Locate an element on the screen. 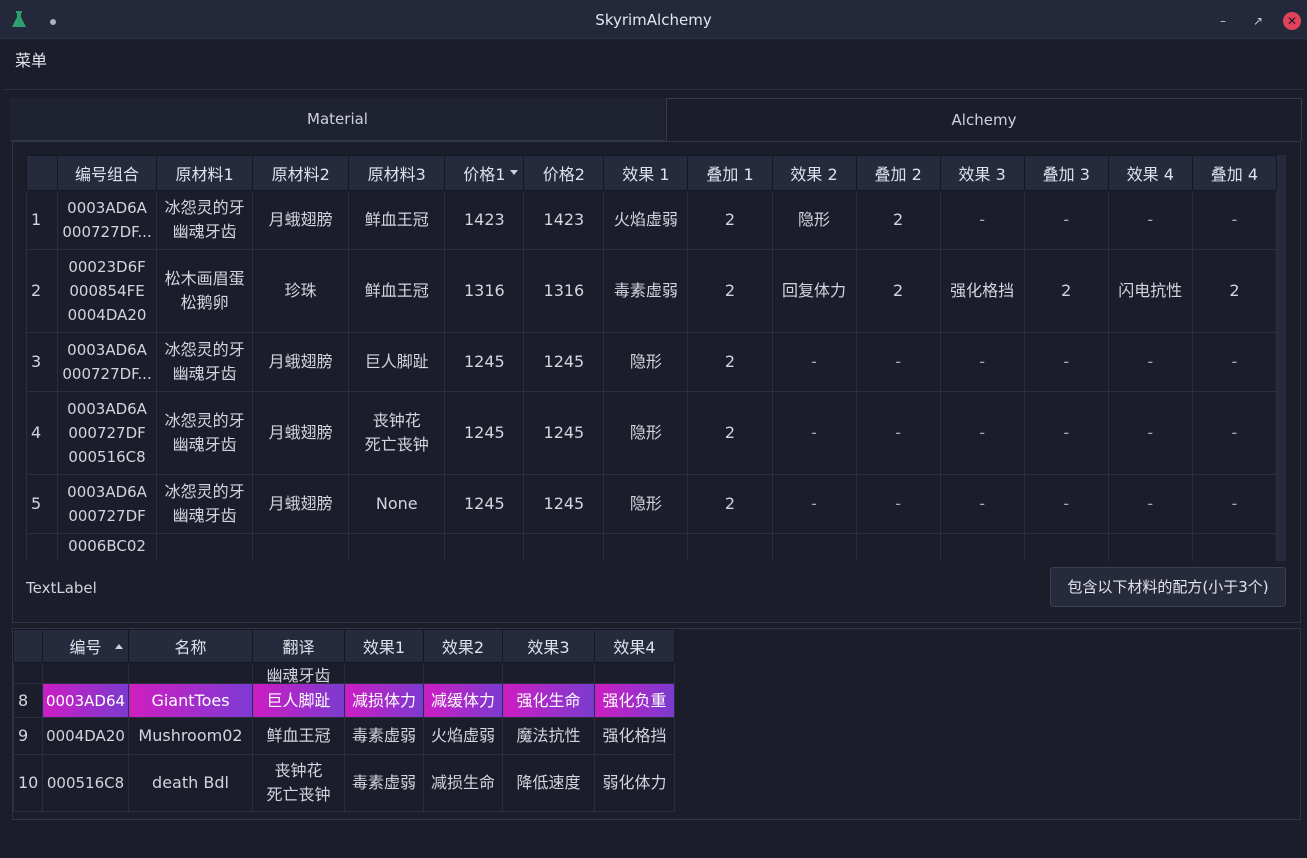 The height and width of the screenshot is (858, 1307). column-header: 效果 2 is located at coordinates (814, 173).